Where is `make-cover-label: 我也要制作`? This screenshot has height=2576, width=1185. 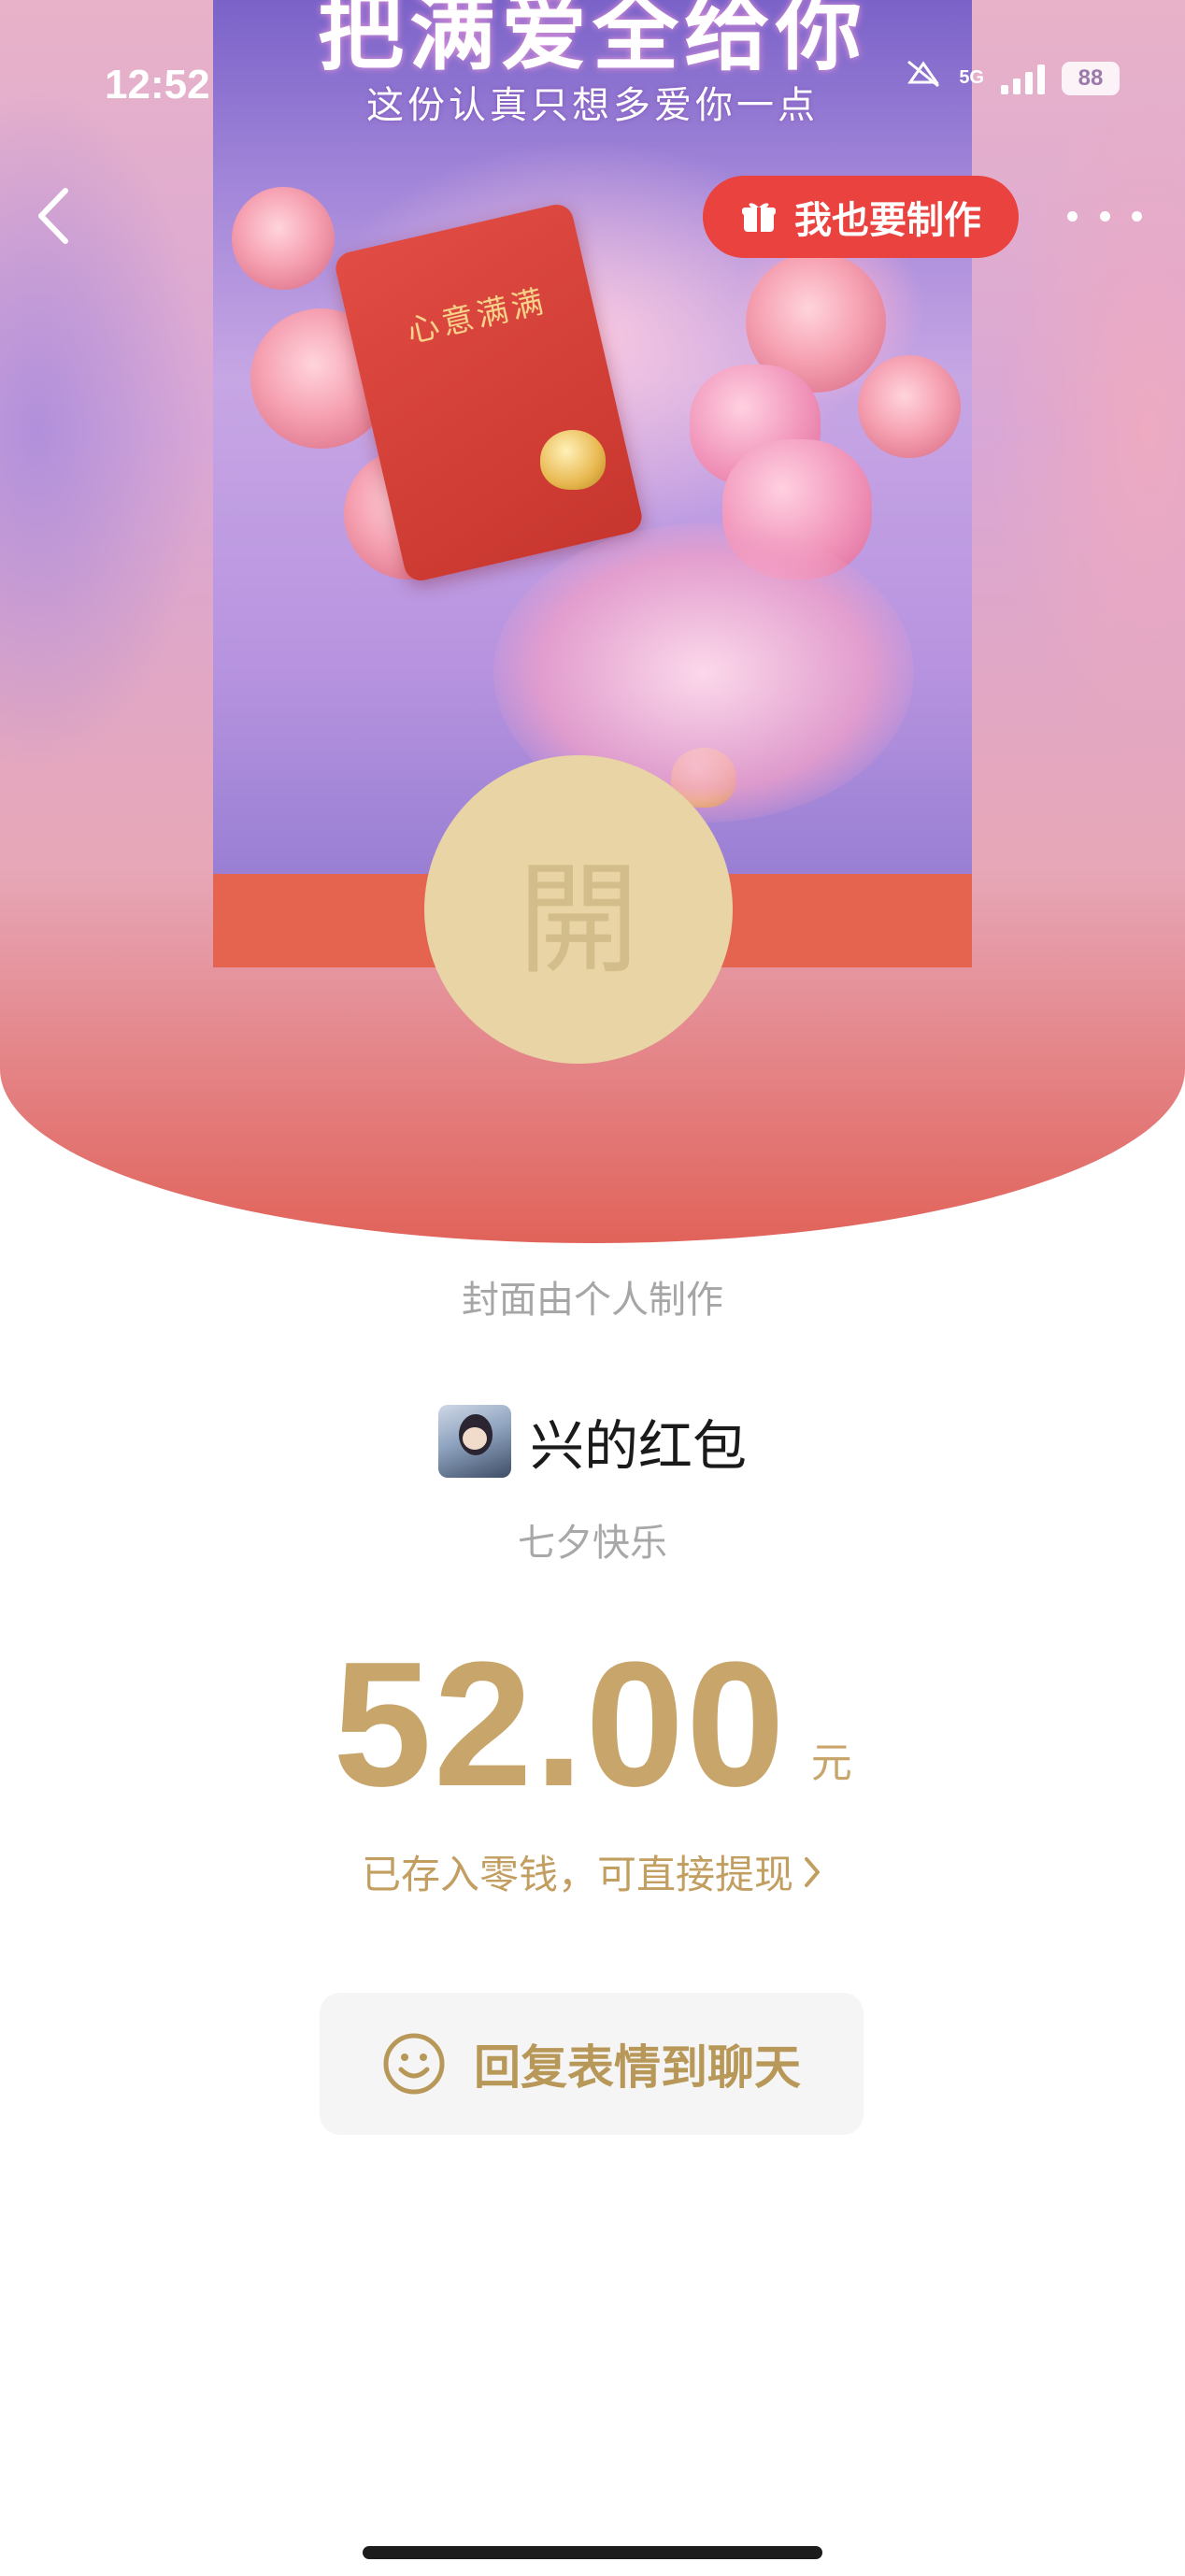 make-cover-label: 我也要制作 is located at coordinates (888, 220).